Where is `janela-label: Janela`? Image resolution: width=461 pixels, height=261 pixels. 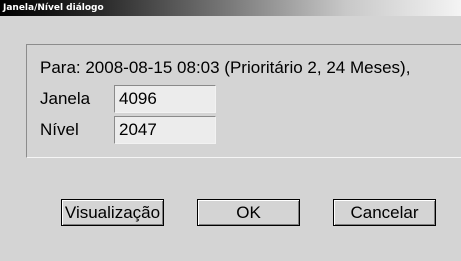
janela-label: Janela is located at coordinates (65, 98).